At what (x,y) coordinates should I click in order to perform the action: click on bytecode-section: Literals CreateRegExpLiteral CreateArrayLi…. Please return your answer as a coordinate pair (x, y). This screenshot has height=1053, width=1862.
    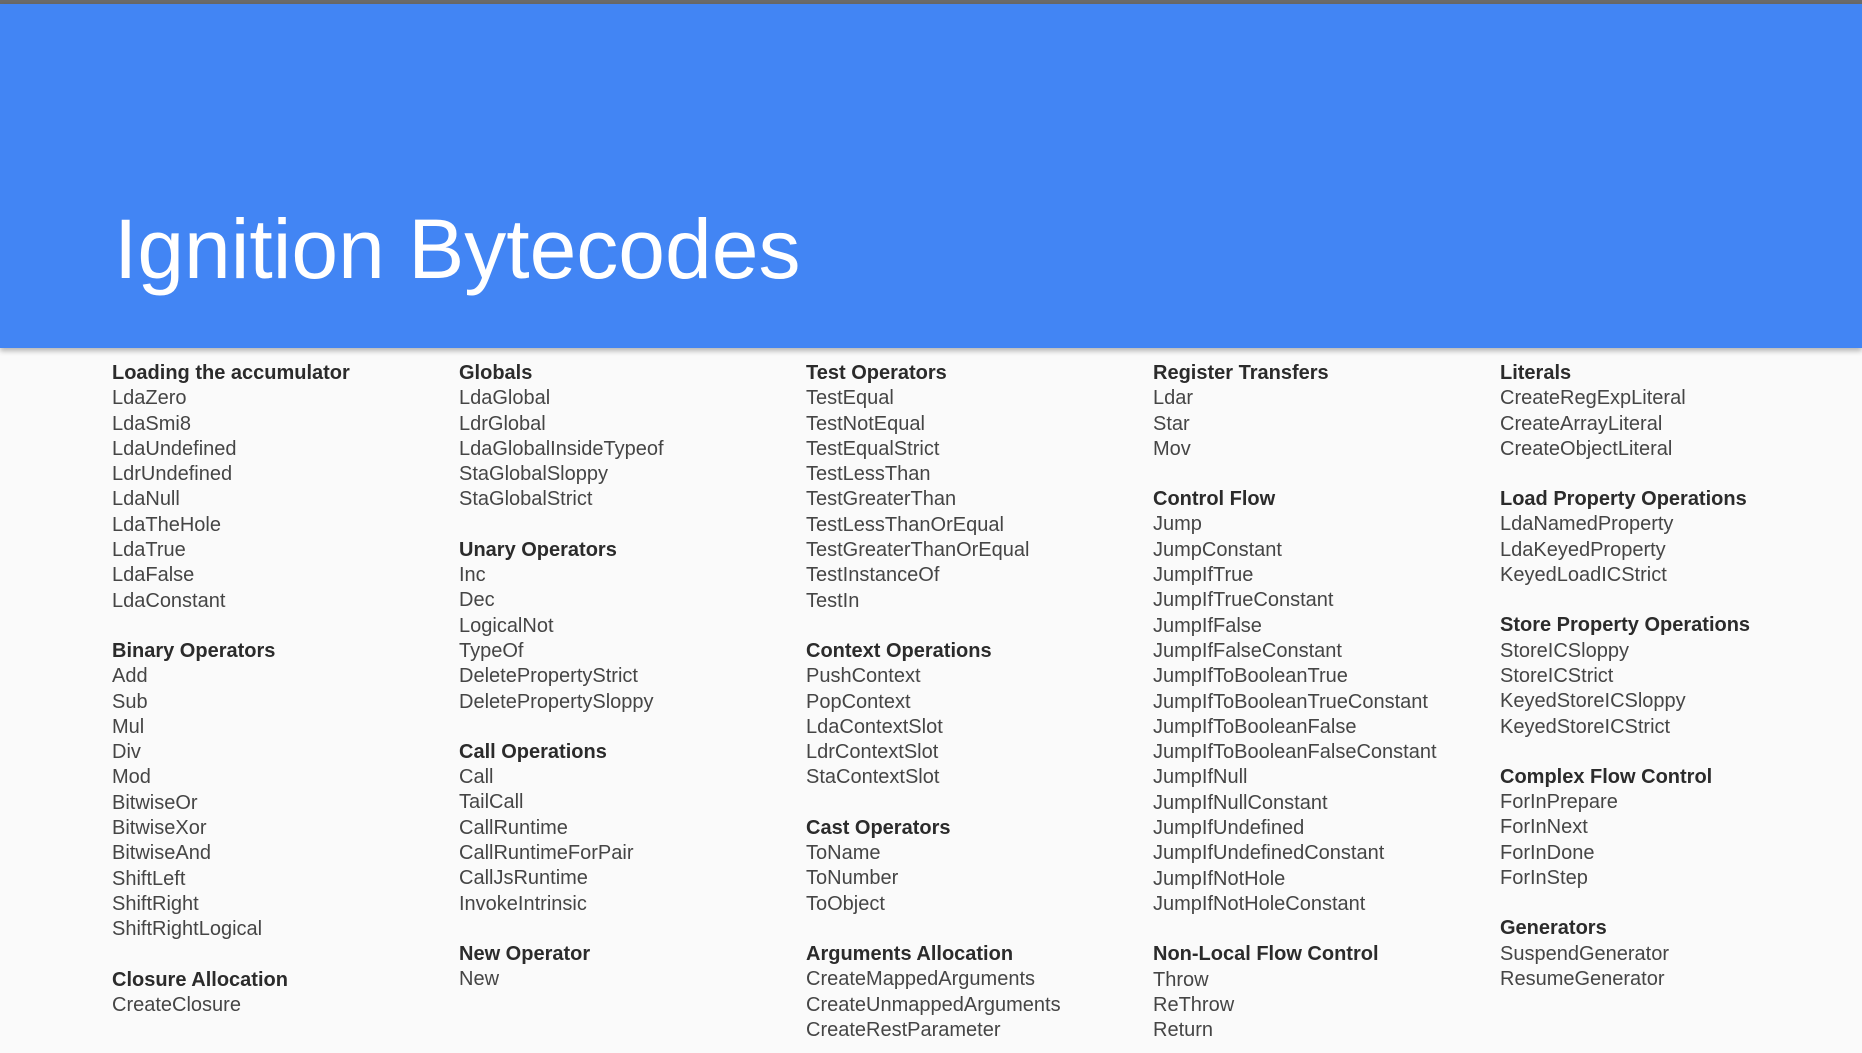
    Looking at the image, I should click on (1670, 411).